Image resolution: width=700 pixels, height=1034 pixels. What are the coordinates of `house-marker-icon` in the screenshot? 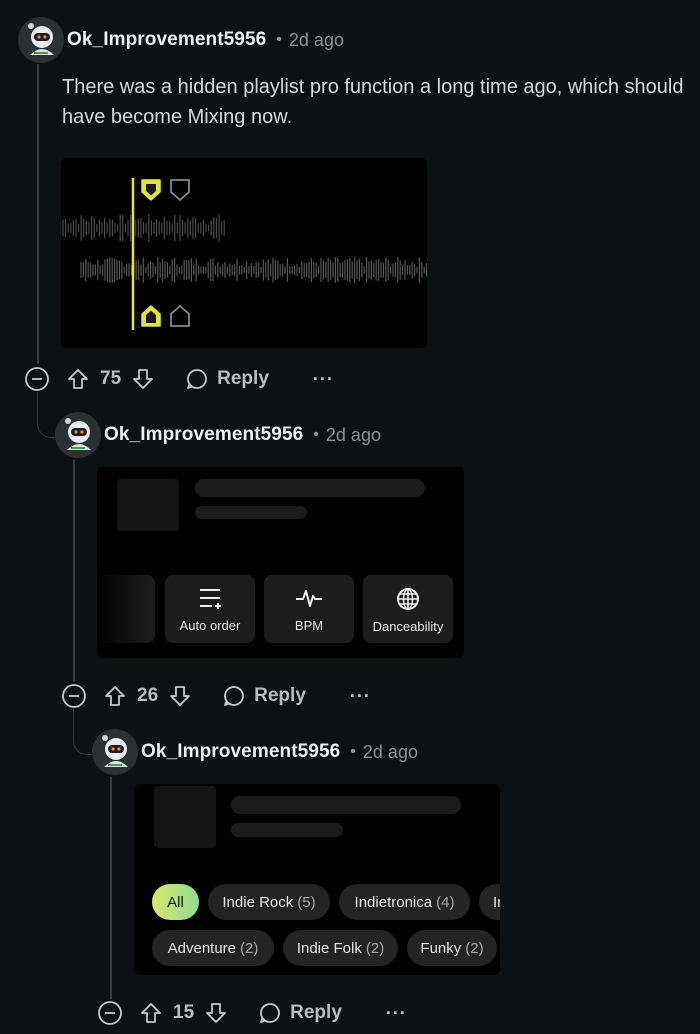 It's located at (165, 316).